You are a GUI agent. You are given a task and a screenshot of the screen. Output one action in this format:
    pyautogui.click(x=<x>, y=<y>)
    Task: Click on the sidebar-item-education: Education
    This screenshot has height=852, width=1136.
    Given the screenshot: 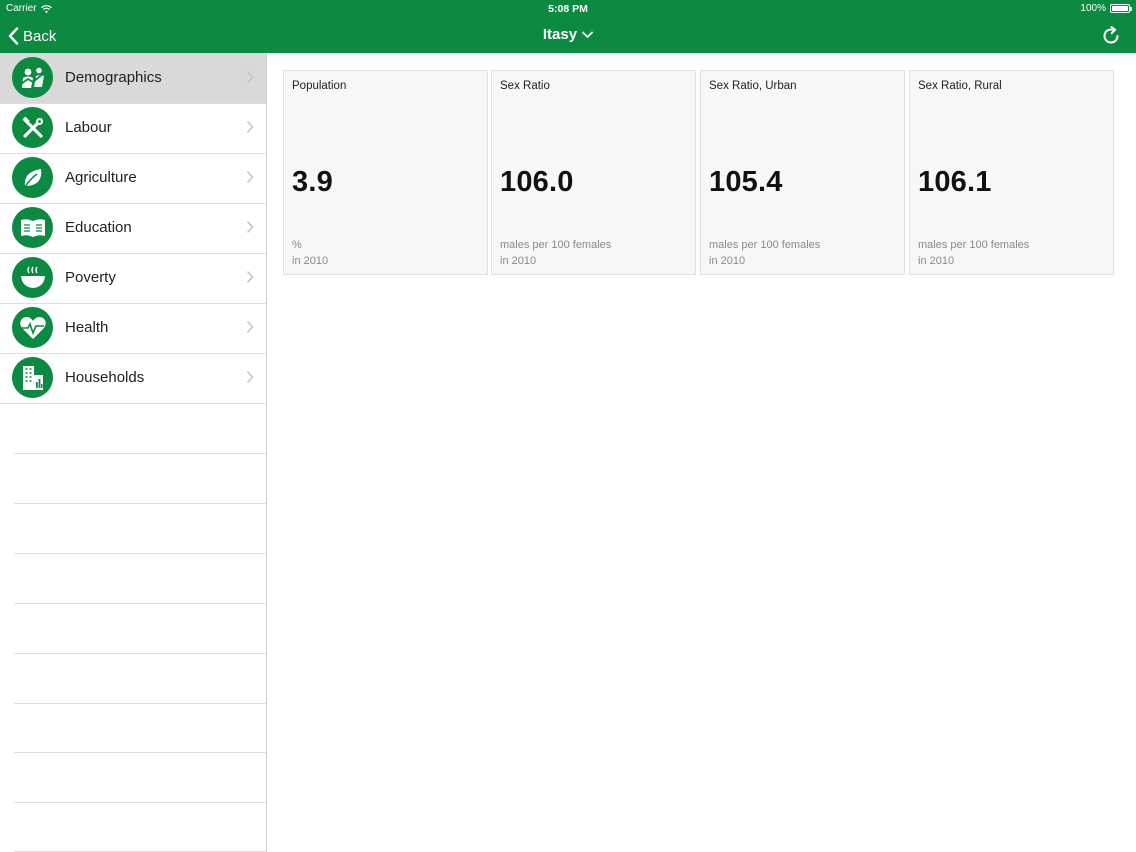 What is the action you would take?
    pyautogui.click(x=133, y=228)
    